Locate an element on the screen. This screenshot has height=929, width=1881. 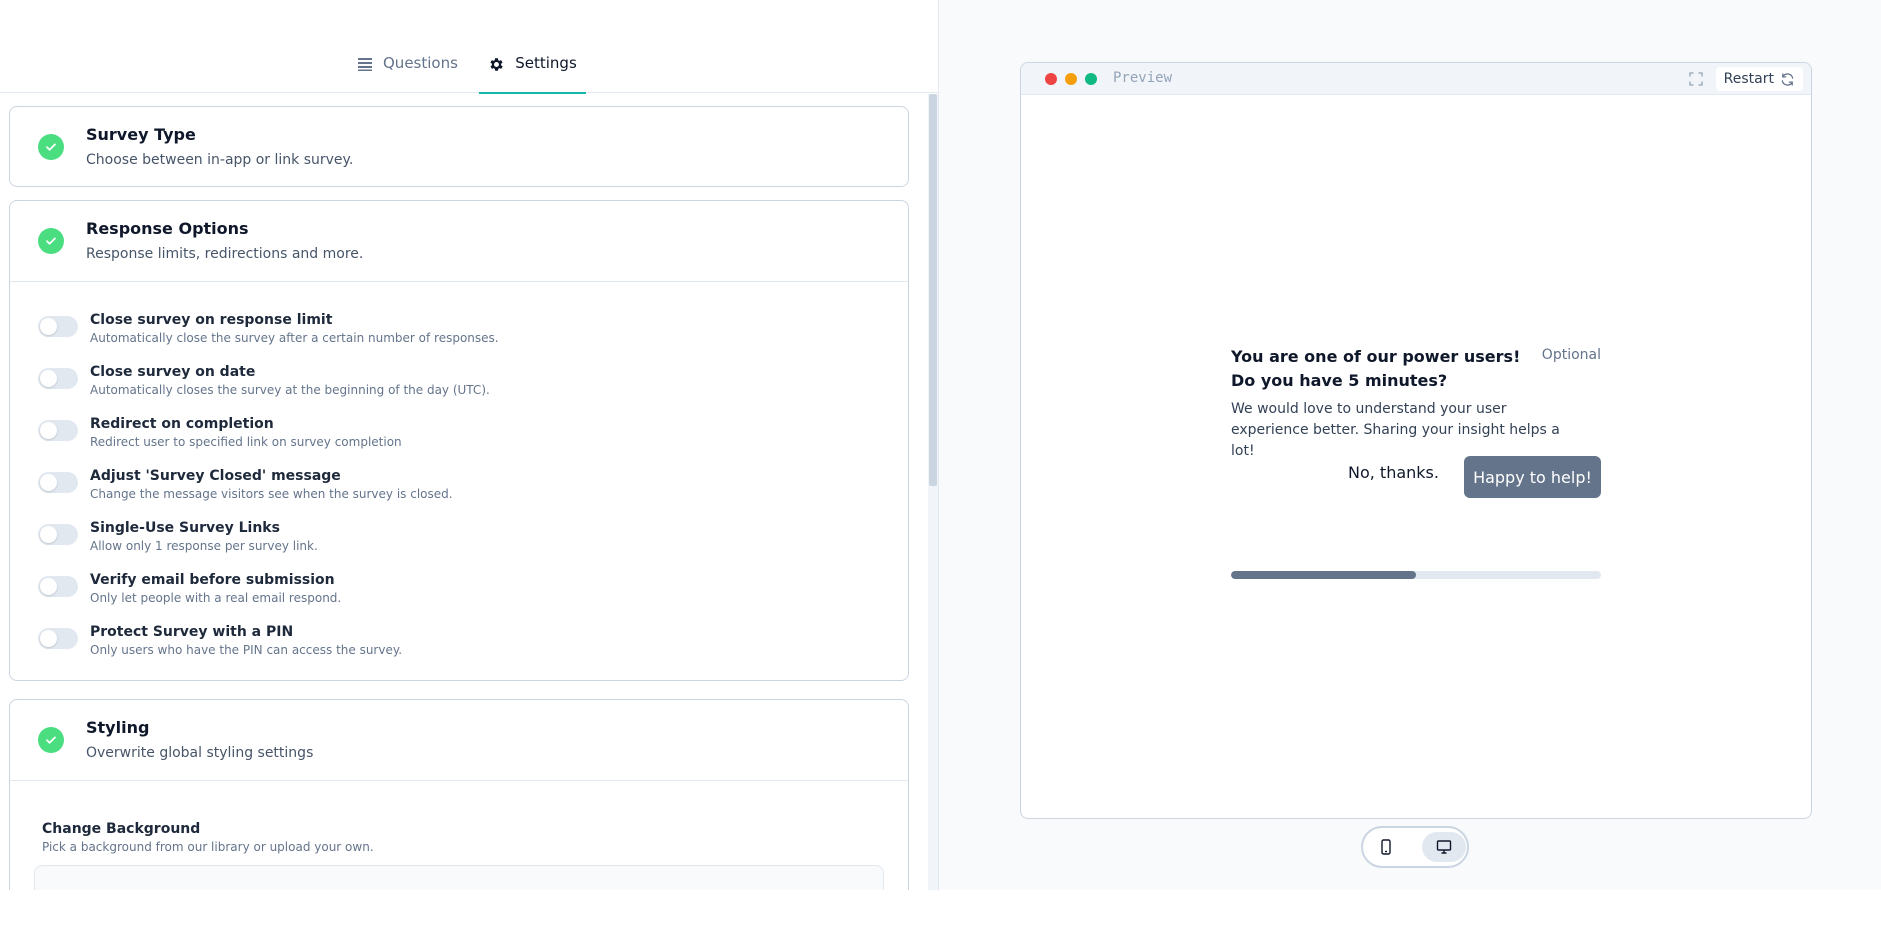
response-options-subtitle: Response limits, redirections and more. is located at coordinates (225, 254).